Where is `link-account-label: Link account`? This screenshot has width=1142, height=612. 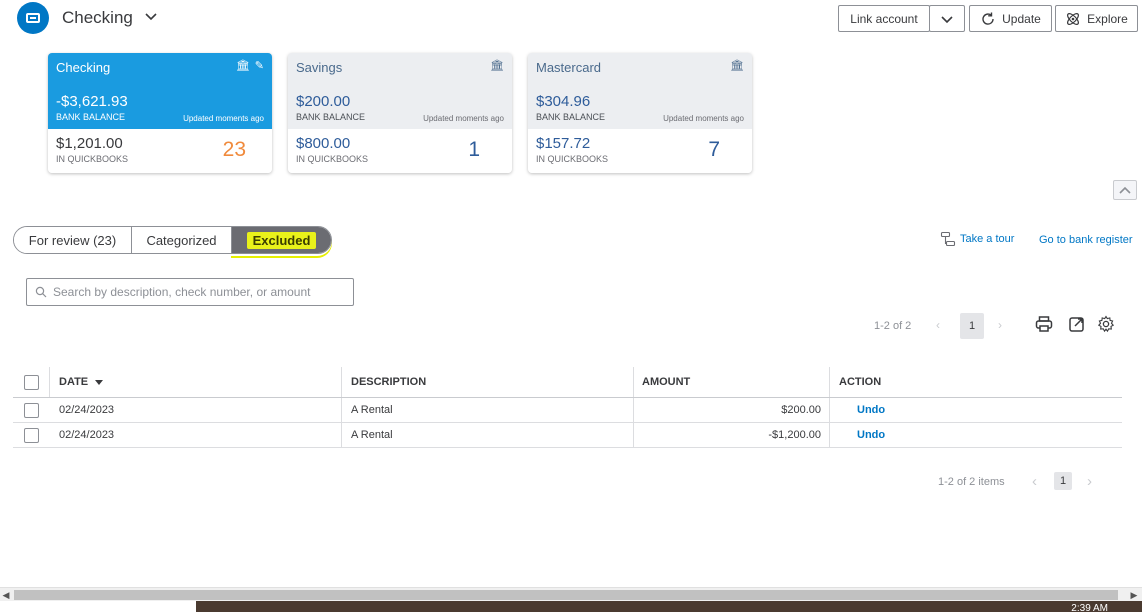 link-account-label: Link account is located at coordinates (884, 18).